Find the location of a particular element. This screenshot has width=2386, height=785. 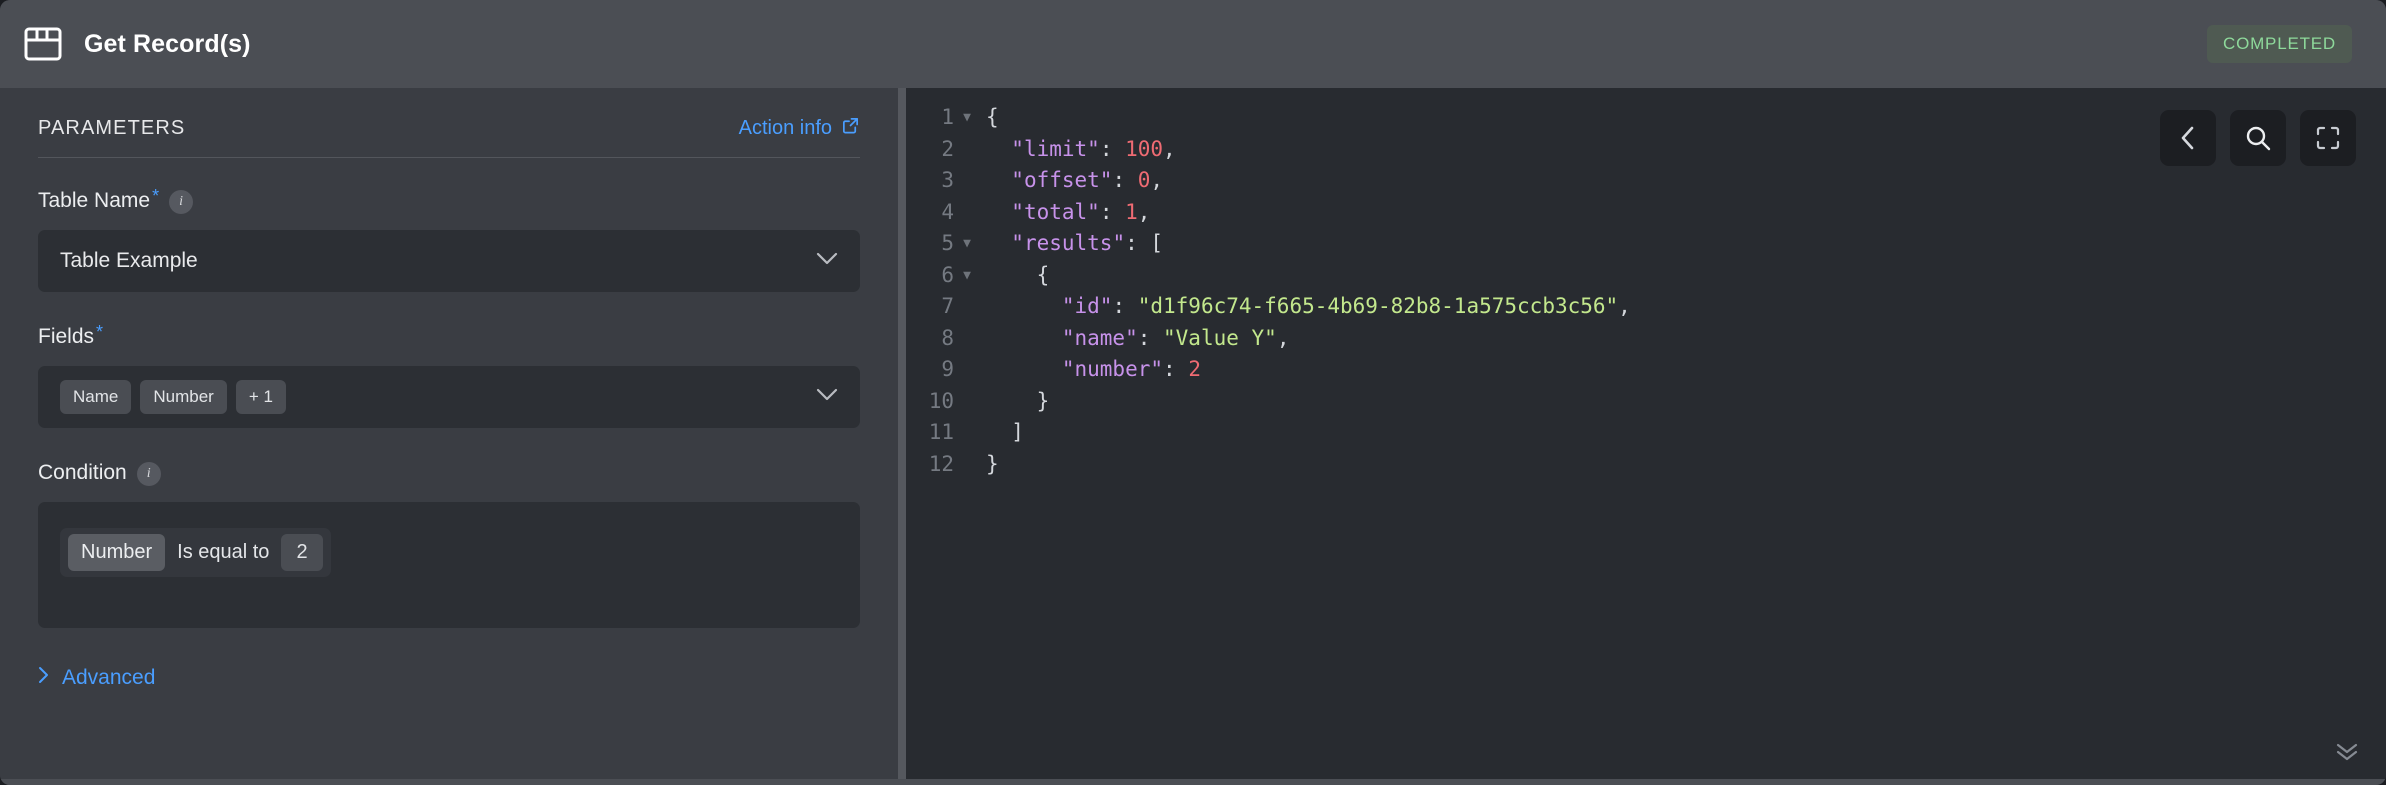

action-info-link: Action info is located at coordinates (799, 128).